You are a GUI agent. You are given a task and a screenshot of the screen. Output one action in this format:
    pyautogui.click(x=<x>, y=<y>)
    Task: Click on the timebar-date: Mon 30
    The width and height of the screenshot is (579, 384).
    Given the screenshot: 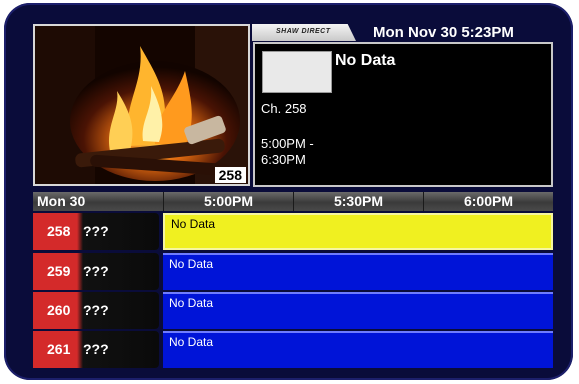 What is the action you would take?
    pyautogui.click(x=61, y=201)
    